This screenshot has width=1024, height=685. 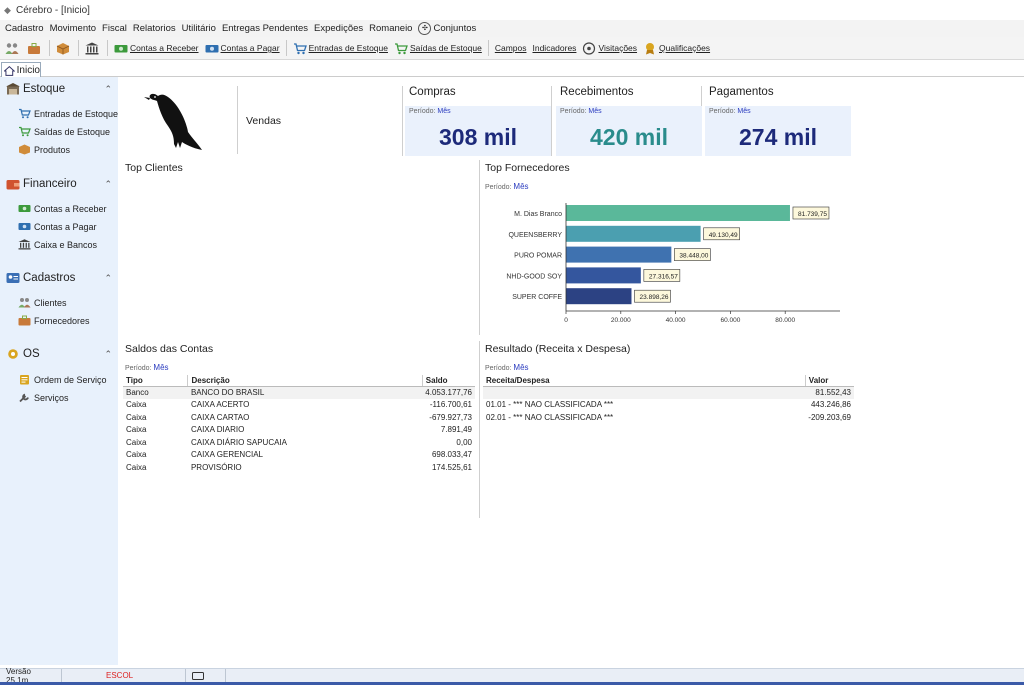 What do you see at coordinates (114, 28) in the screenshot?
I see `menu-fiscal: Fiscal` at bounding box center [114, 28].